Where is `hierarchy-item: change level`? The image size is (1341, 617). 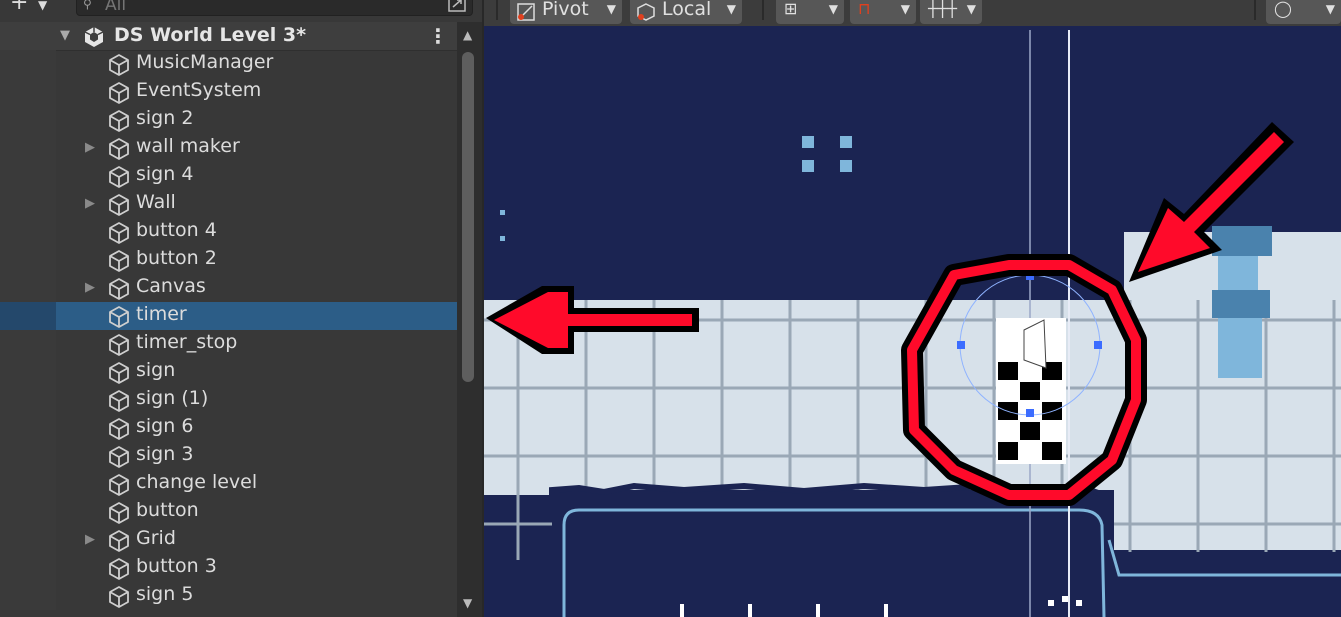
hierarchy-item: change level is located at coordinates (228, 484).